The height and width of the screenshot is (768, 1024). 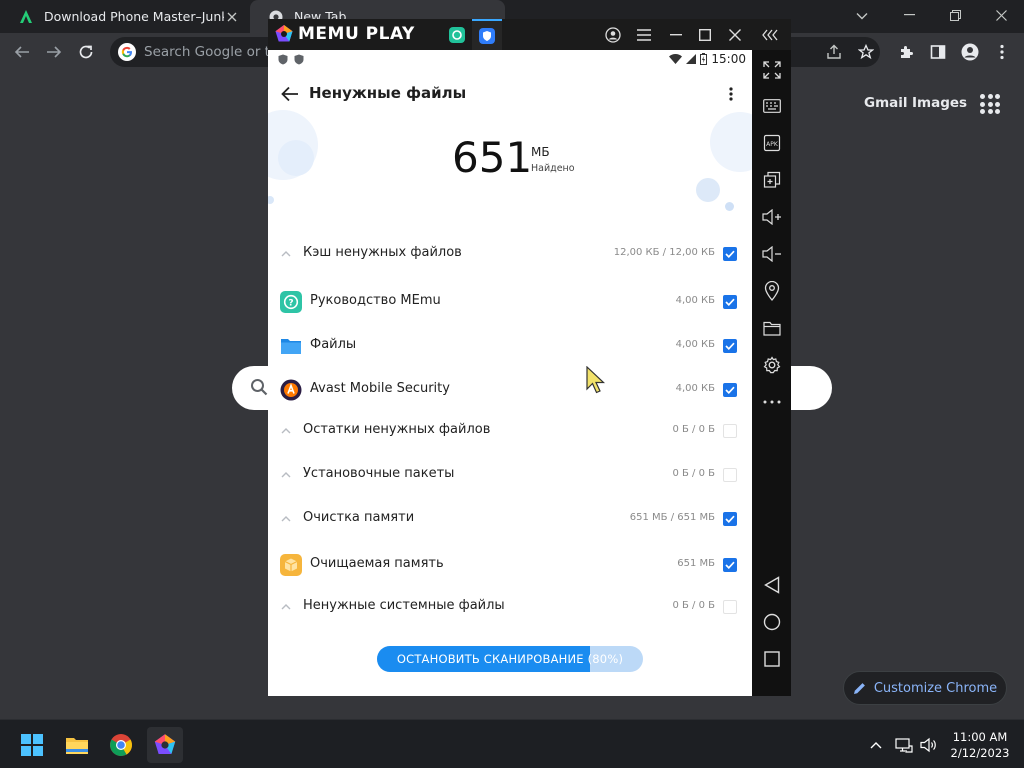 I want to click on junk-app-row: Avast Mobile Security 4,00 КБ, so click(x=510, y=390).